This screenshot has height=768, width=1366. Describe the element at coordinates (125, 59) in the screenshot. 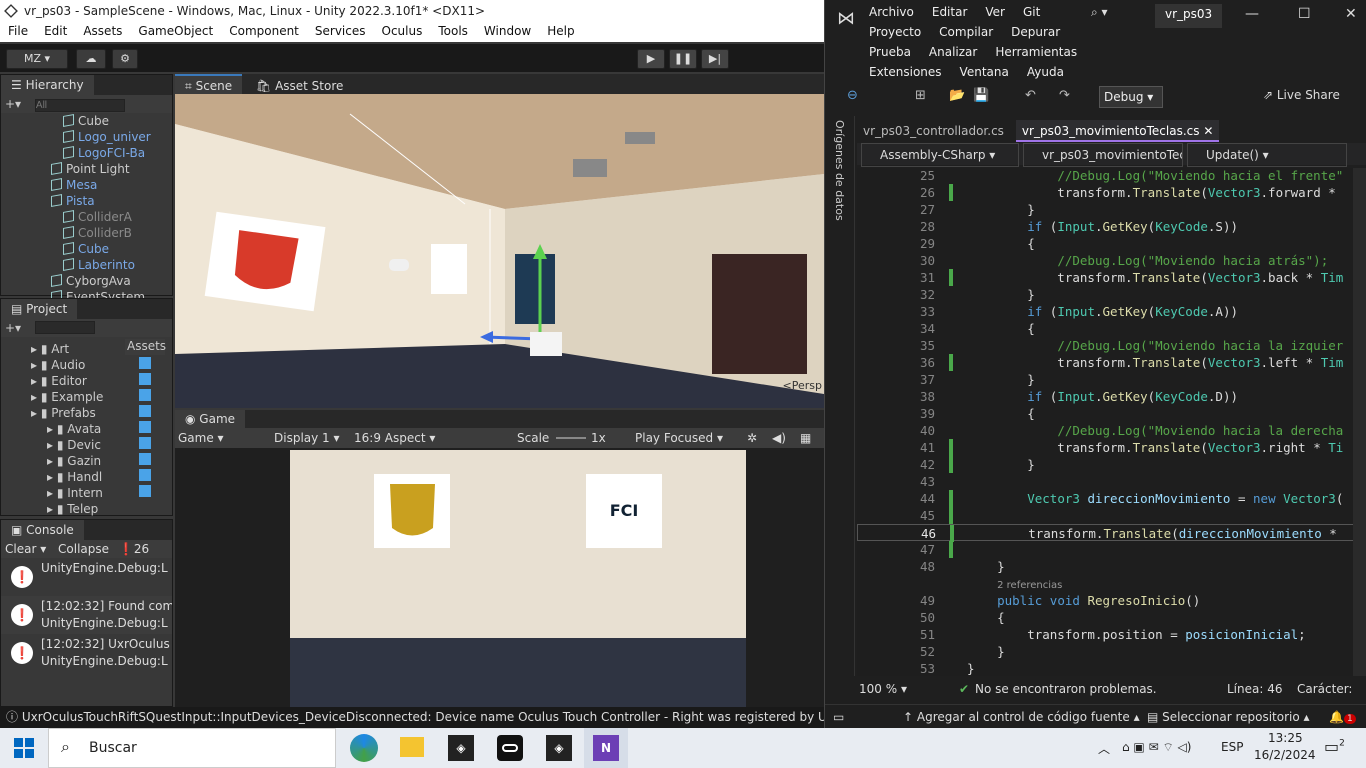

I see `settings-icon: ⚙` at that location.